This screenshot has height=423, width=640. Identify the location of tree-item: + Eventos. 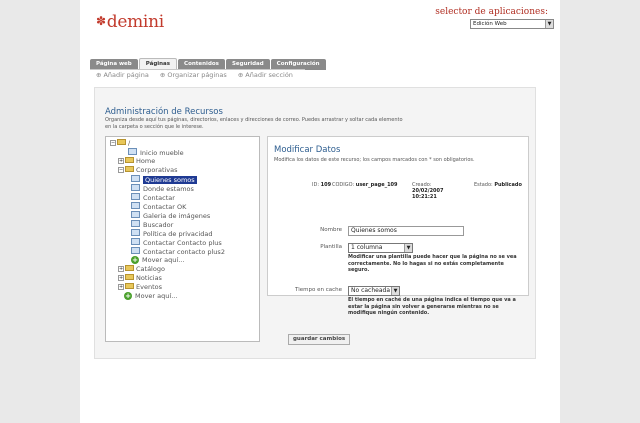
(140, 287).